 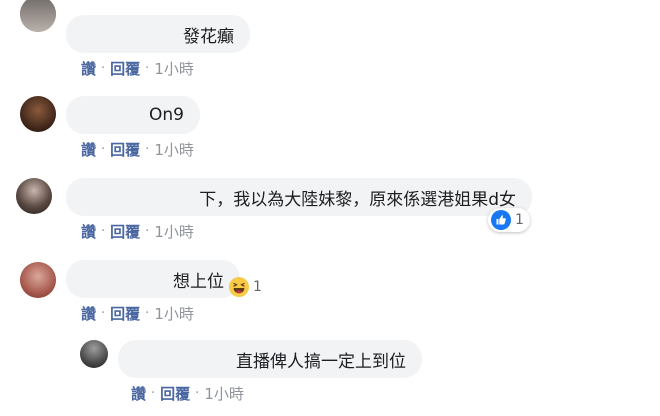 What do you see at coordinates (501, 220) in the screenshot?
I see `like-icon` at bounding box center [501, 220].